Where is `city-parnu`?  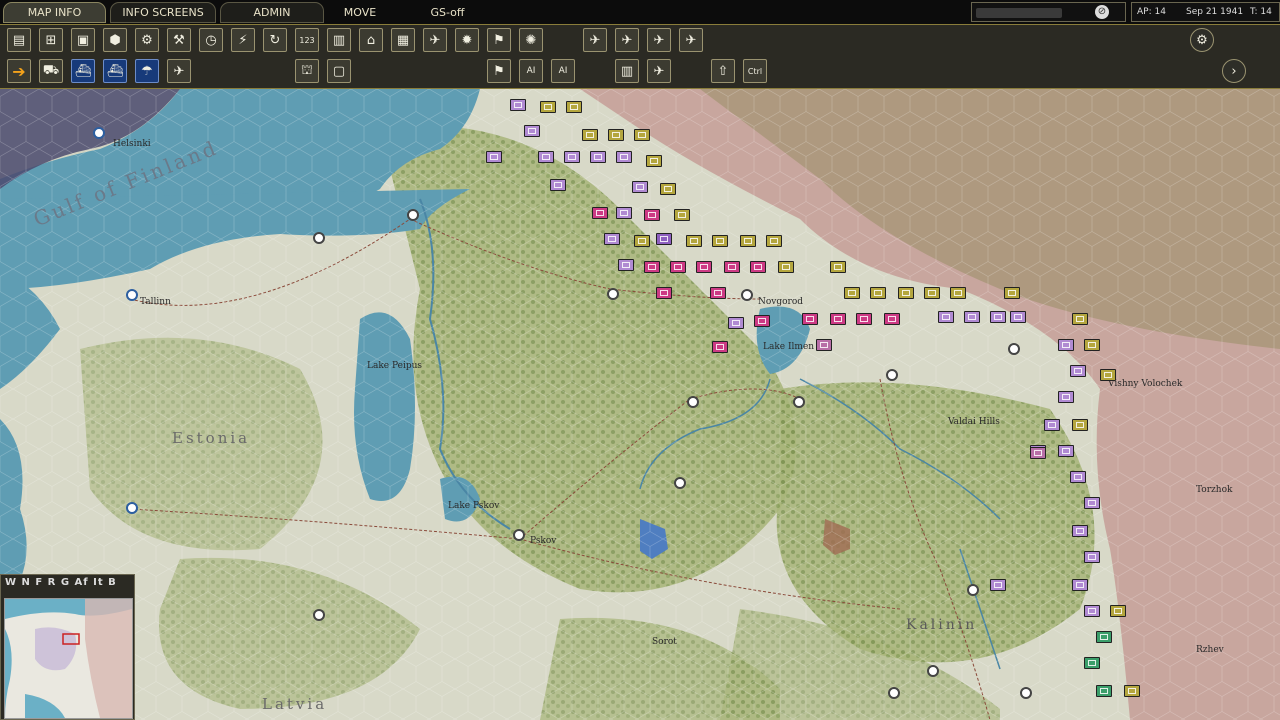 city-parnu is located at coordinates (132, 508).